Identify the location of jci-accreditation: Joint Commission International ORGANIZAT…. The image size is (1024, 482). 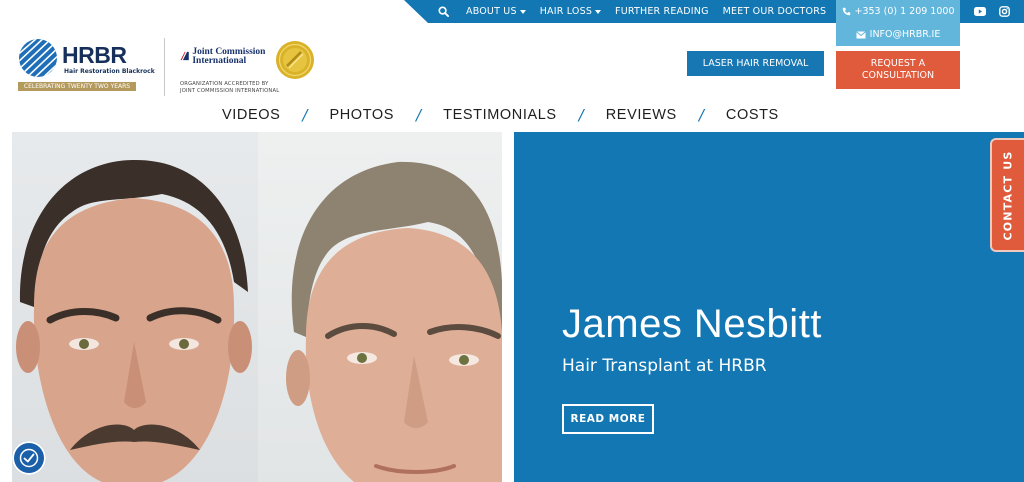
(229, 70).